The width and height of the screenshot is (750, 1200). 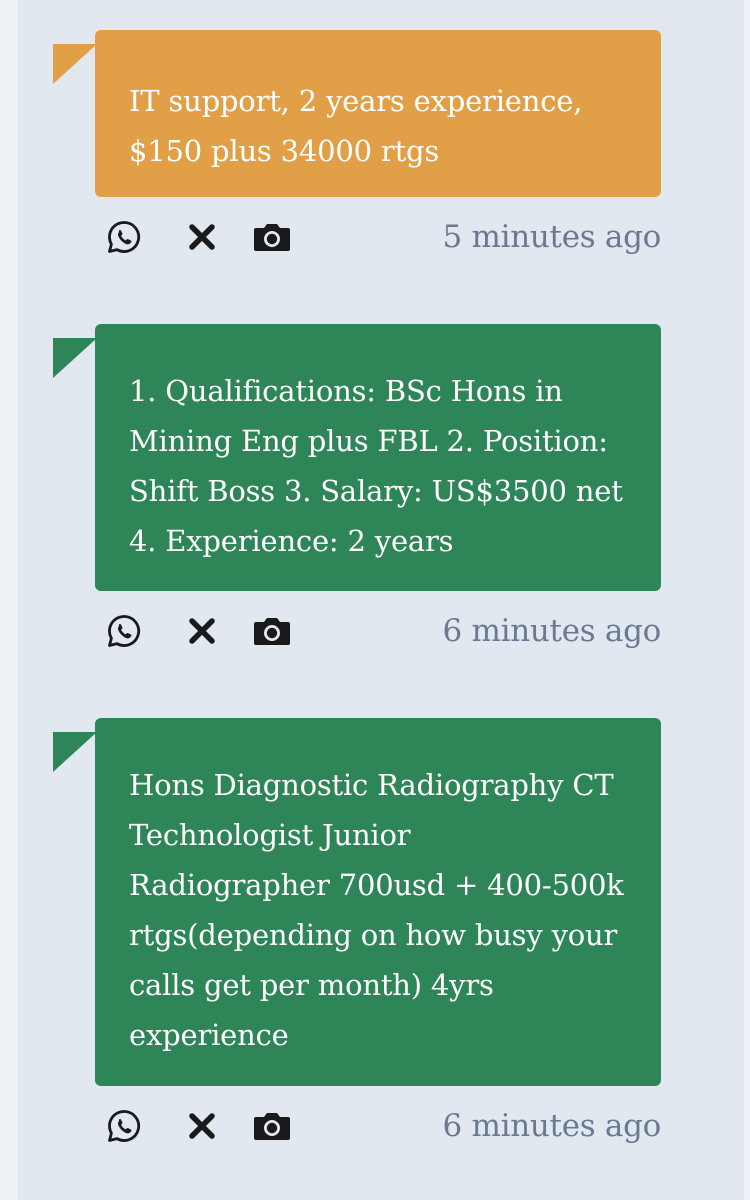 I want to click on timestamp: 5 minutes ago, so click(x=552, y=237).